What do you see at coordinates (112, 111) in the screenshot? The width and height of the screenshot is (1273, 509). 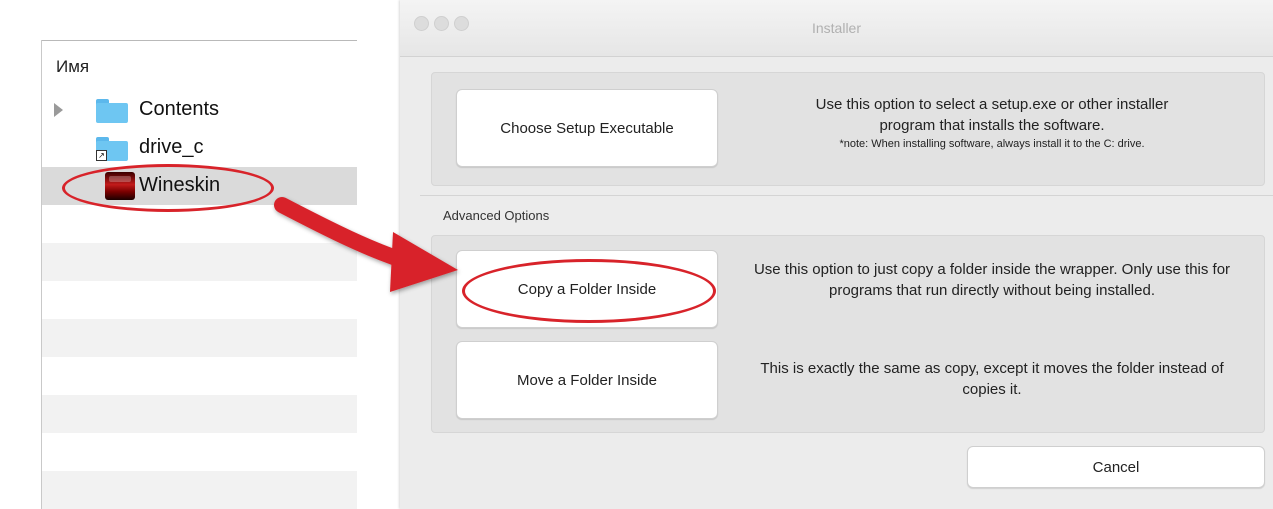 I see `folder-icon` at bounding box center [112, 111].